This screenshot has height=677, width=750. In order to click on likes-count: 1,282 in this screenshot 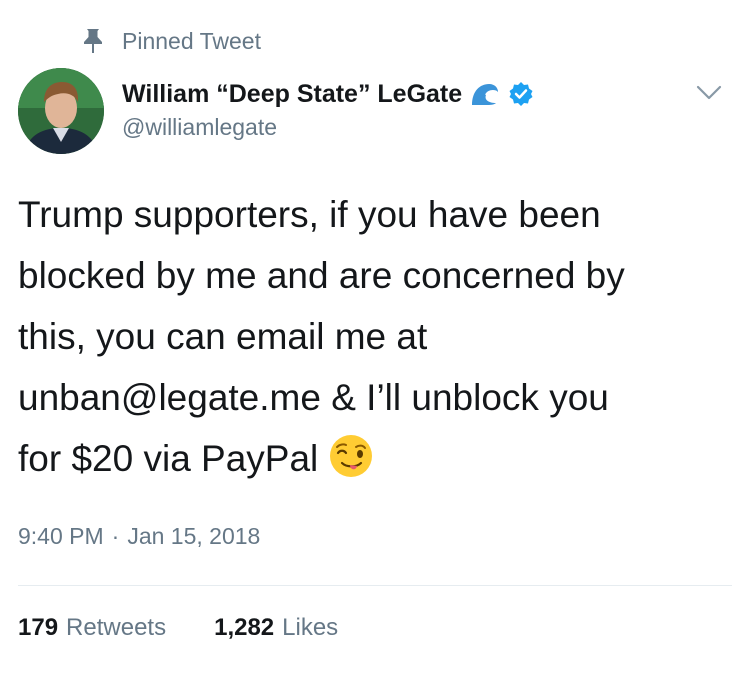, I will do `click(244, 627)`.